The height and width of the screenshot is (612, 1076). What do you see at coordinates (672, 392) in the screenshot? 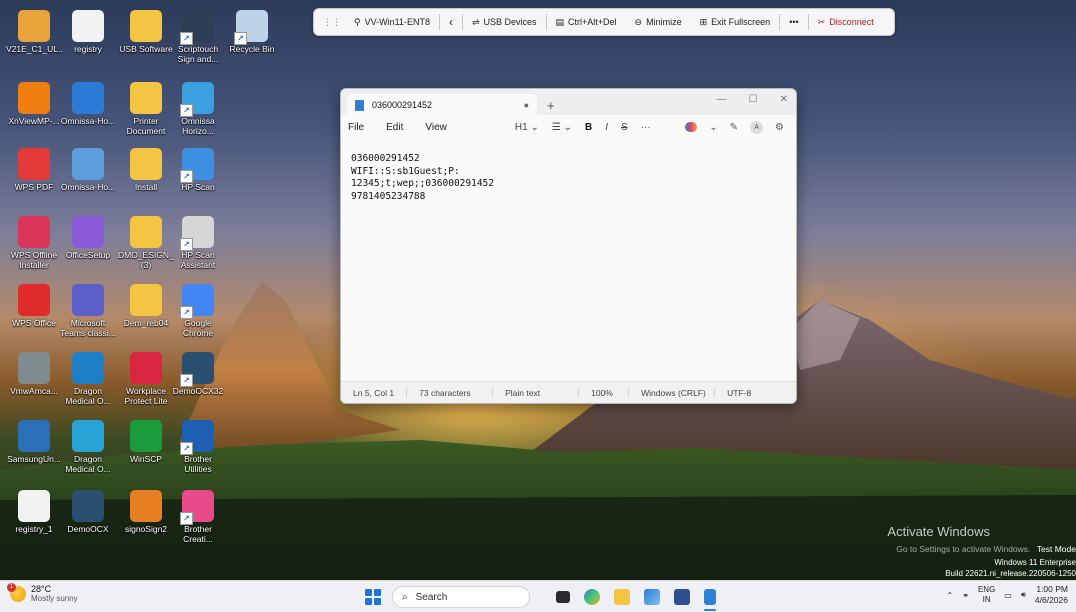
I see `line-ending: Windows (CRLF)` at bounding box center [672, 392].